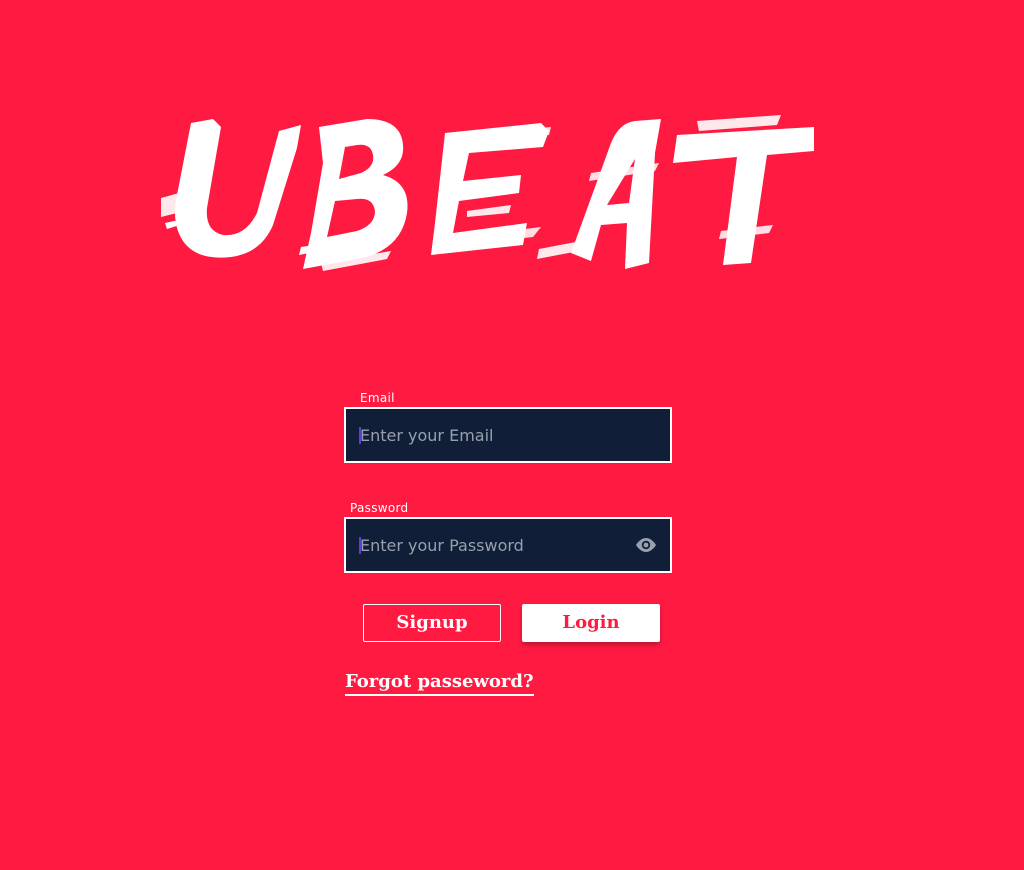 The image size is (1024, 870). I want to click on forgot-password-link: Forgot passeword?, so click(439, 683).